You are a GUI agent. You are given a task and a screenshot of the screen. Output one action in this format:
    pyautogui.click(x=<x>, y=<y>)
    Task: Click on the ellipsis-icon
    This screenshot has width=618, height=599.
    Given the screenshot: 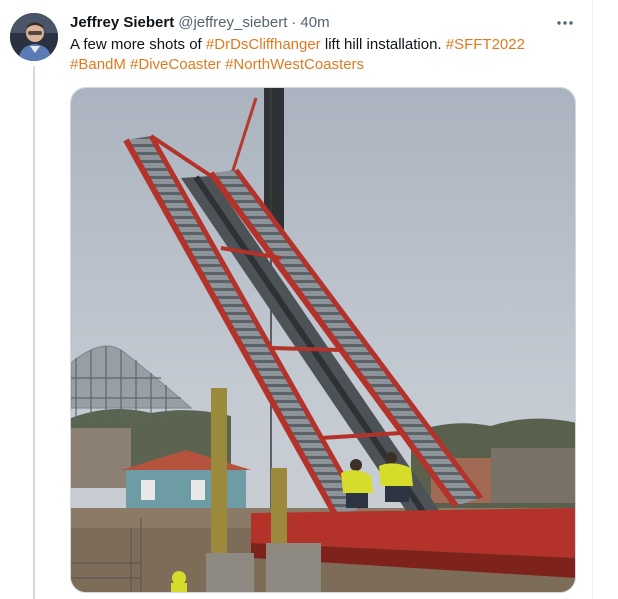 What is the action you would take?
    pyautogui.click(x=565, y=23)
    